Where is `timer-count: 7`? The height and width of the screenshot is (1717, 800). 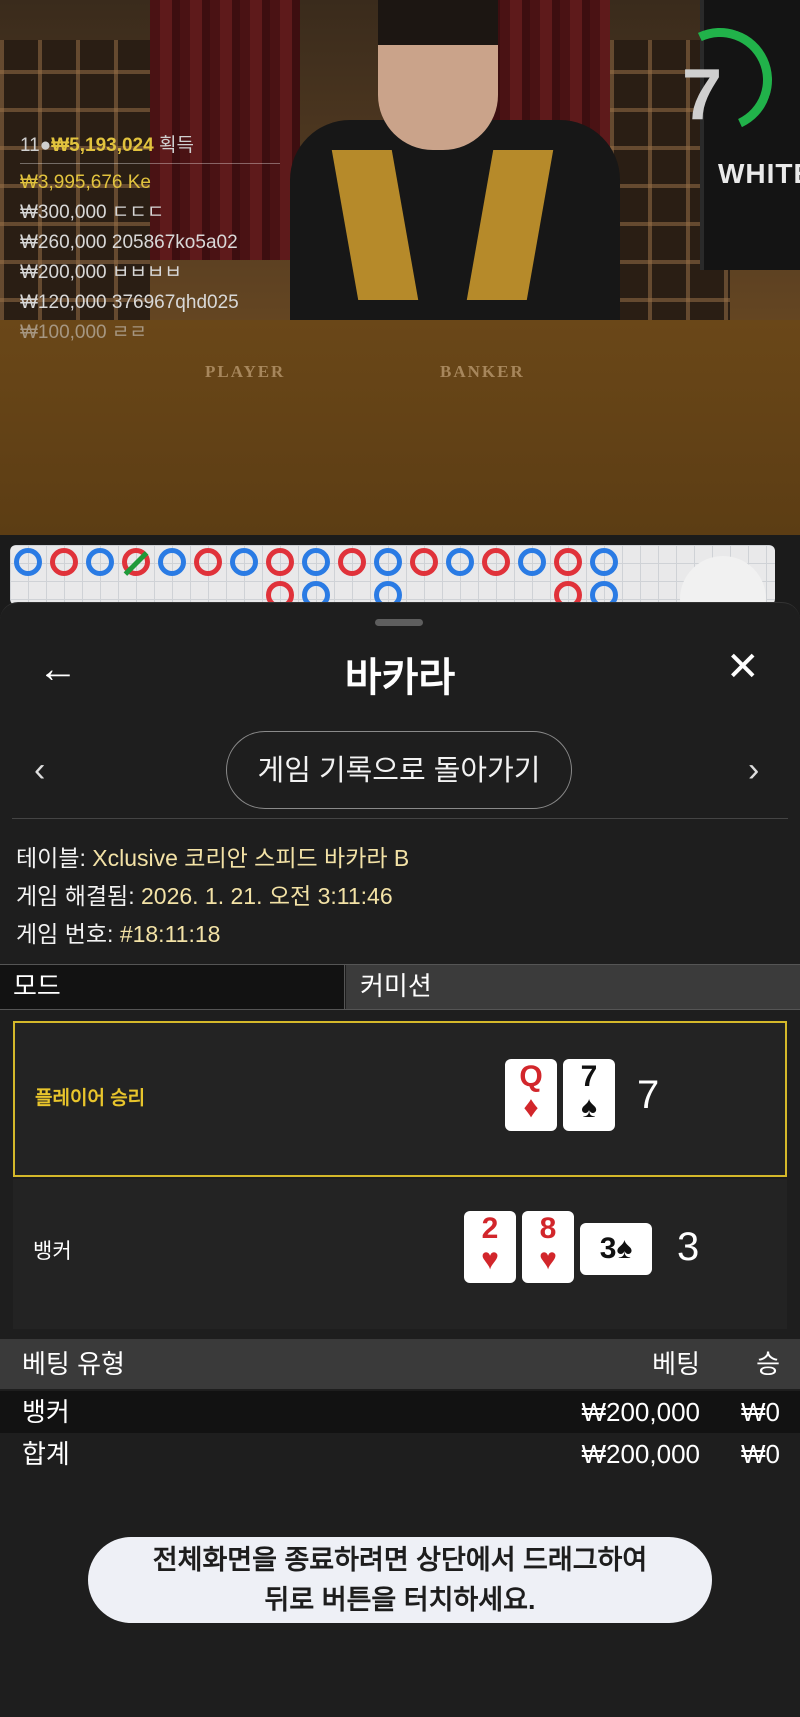 timer-count: 7 is located at coordinates (702, 95).